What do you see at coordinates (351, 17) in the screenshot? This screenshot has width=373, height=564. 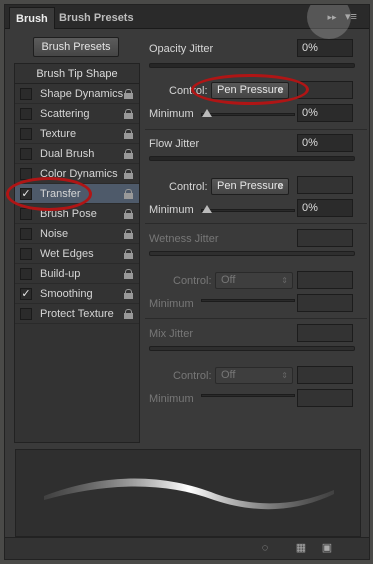 I see `panel-menu-icon: ▾≡` at bounding box center [351, 17].